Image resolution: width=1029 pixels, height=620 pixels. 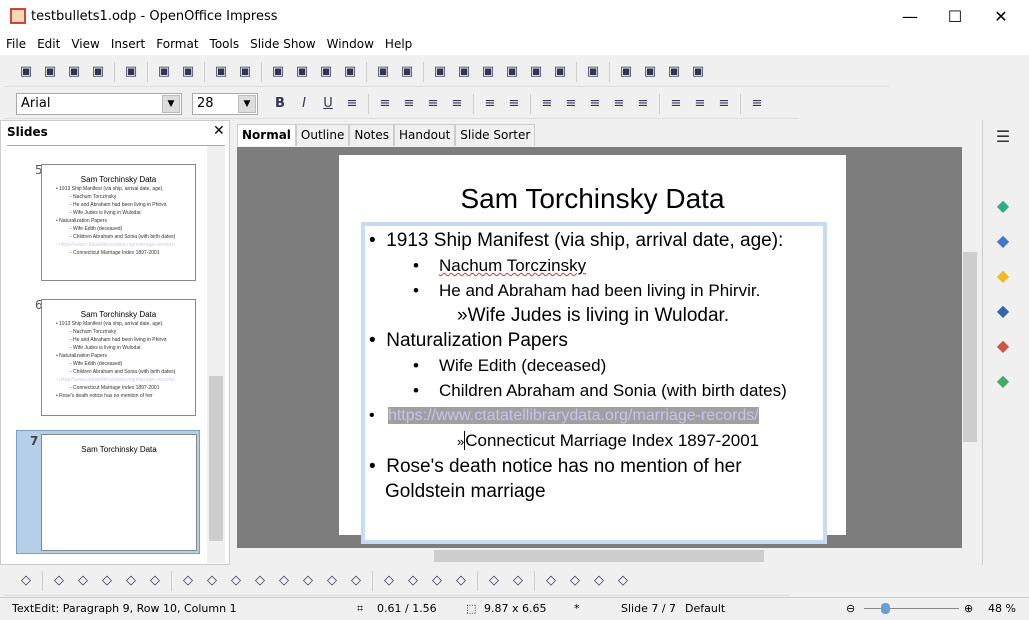 I want to click on basic-shapes-icon: ◇, so click(x=236, y=581).